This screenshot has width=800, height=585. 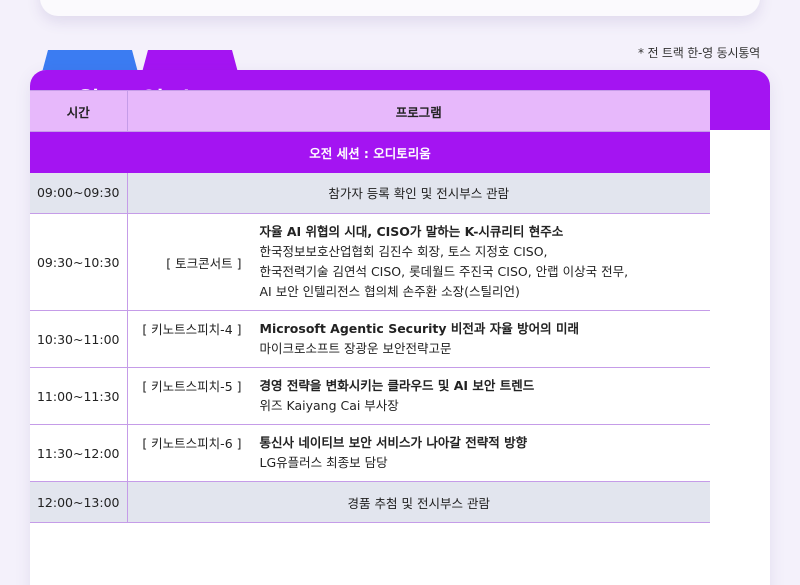 What do you see at coordinates (204, 263) in the screenshot?
I see `program-tag: [ 토크콘서트 ]` at bounding box center [204, 263].